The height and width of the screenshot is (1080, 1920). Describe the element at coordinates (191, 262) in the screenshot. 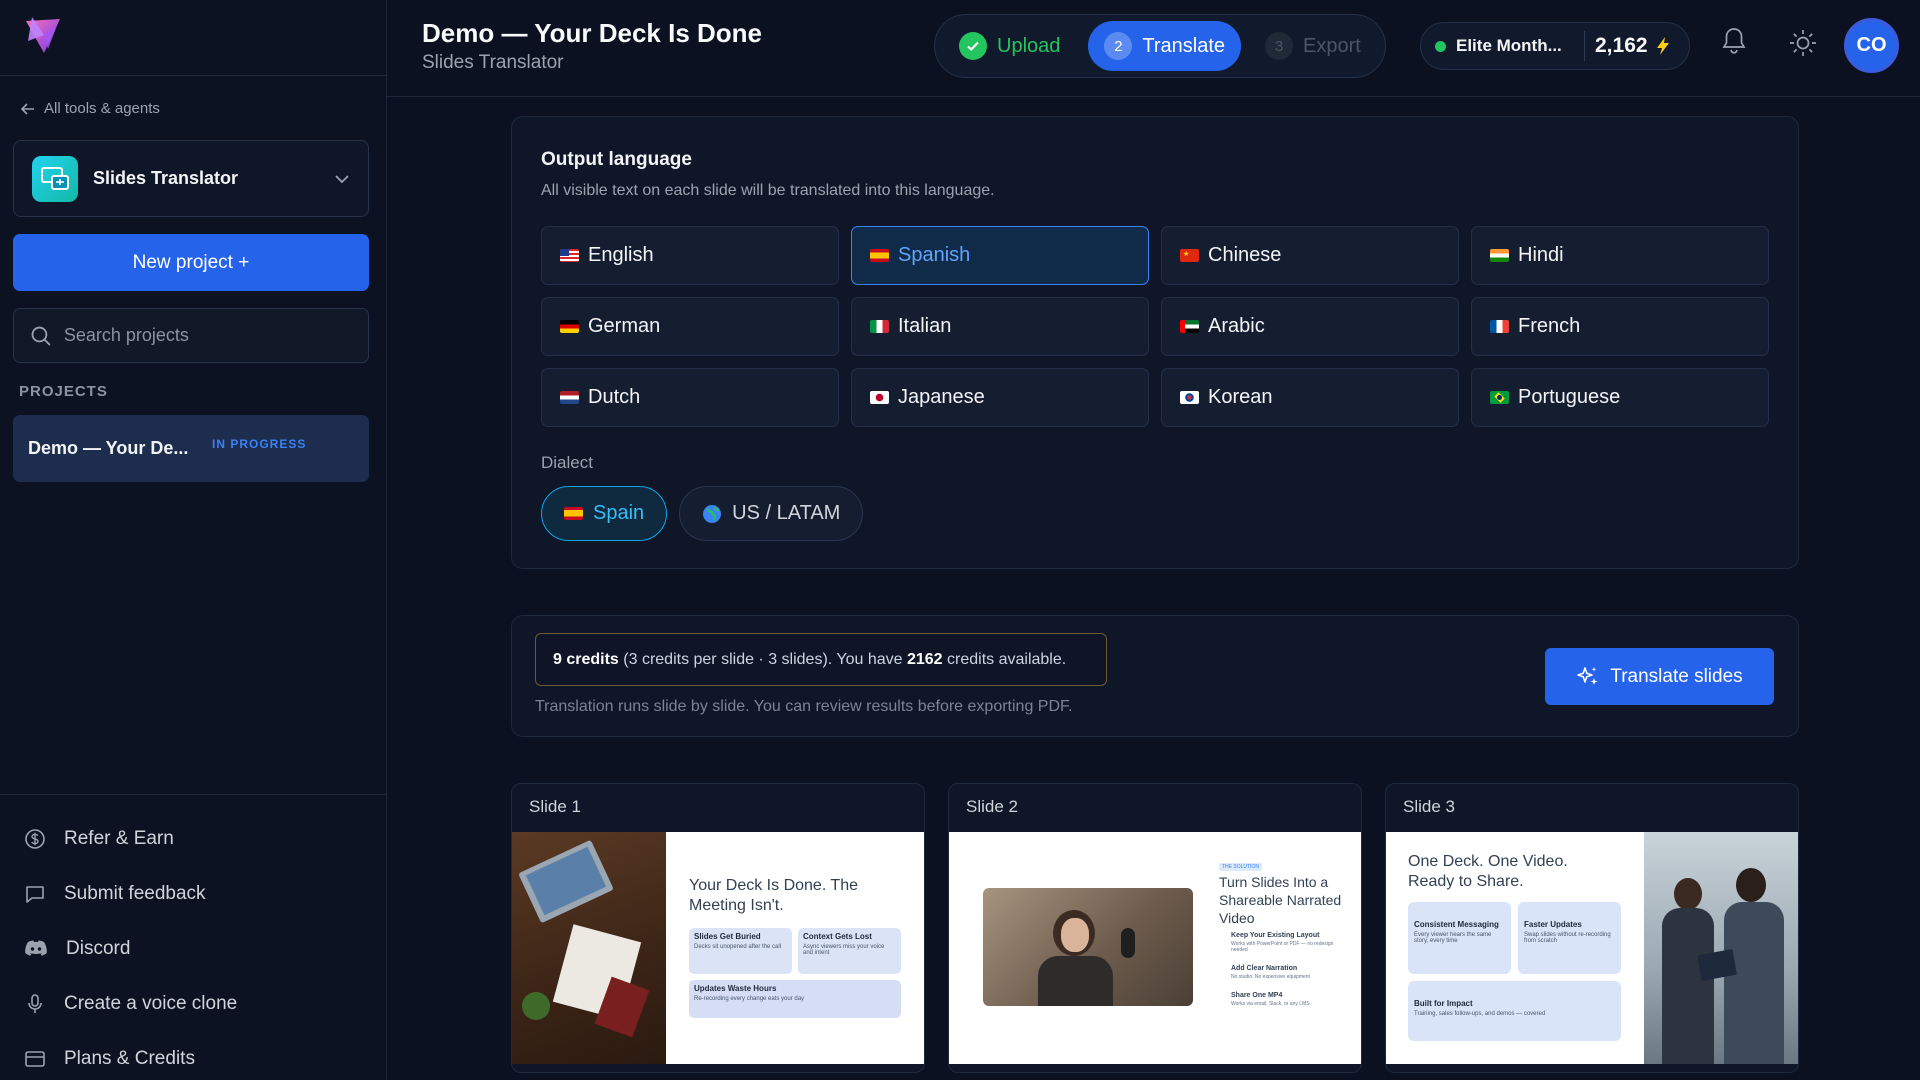

I see `new-project-button: New project +` at that location.